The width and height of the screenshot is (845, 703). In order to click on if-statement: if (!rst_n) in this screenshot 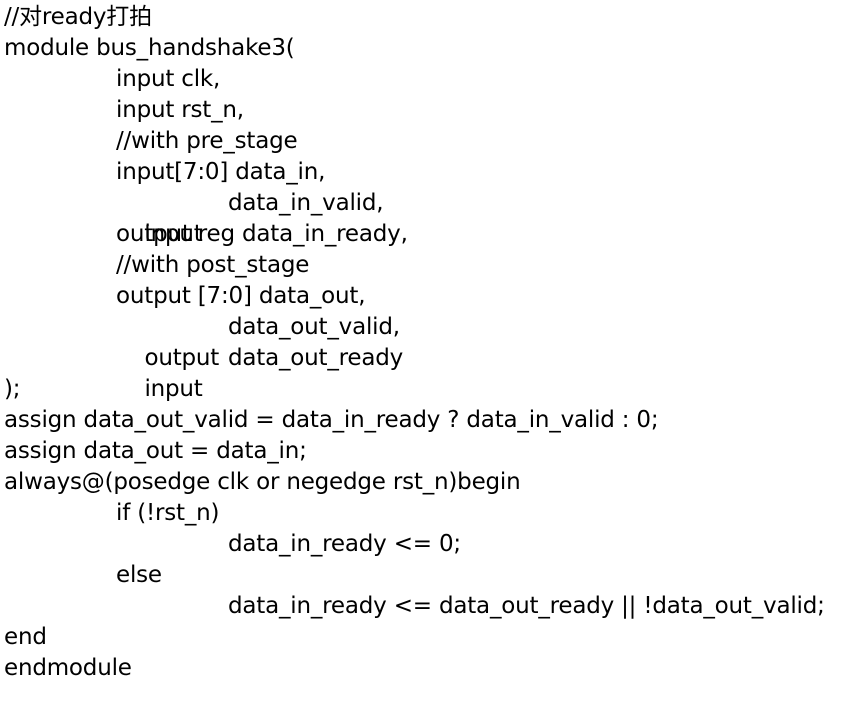, I will do `click(168, 513)`.